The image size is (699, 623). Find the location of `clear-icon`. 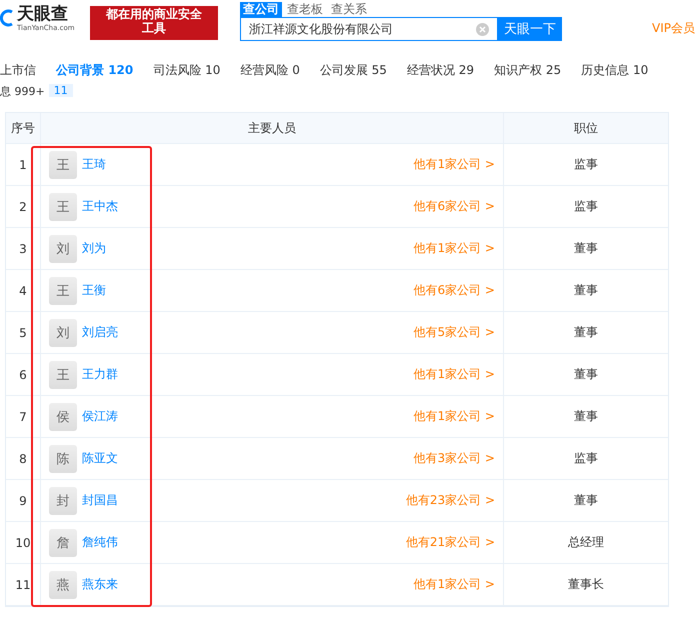

clear-icon is located at coordinates (482, 29).